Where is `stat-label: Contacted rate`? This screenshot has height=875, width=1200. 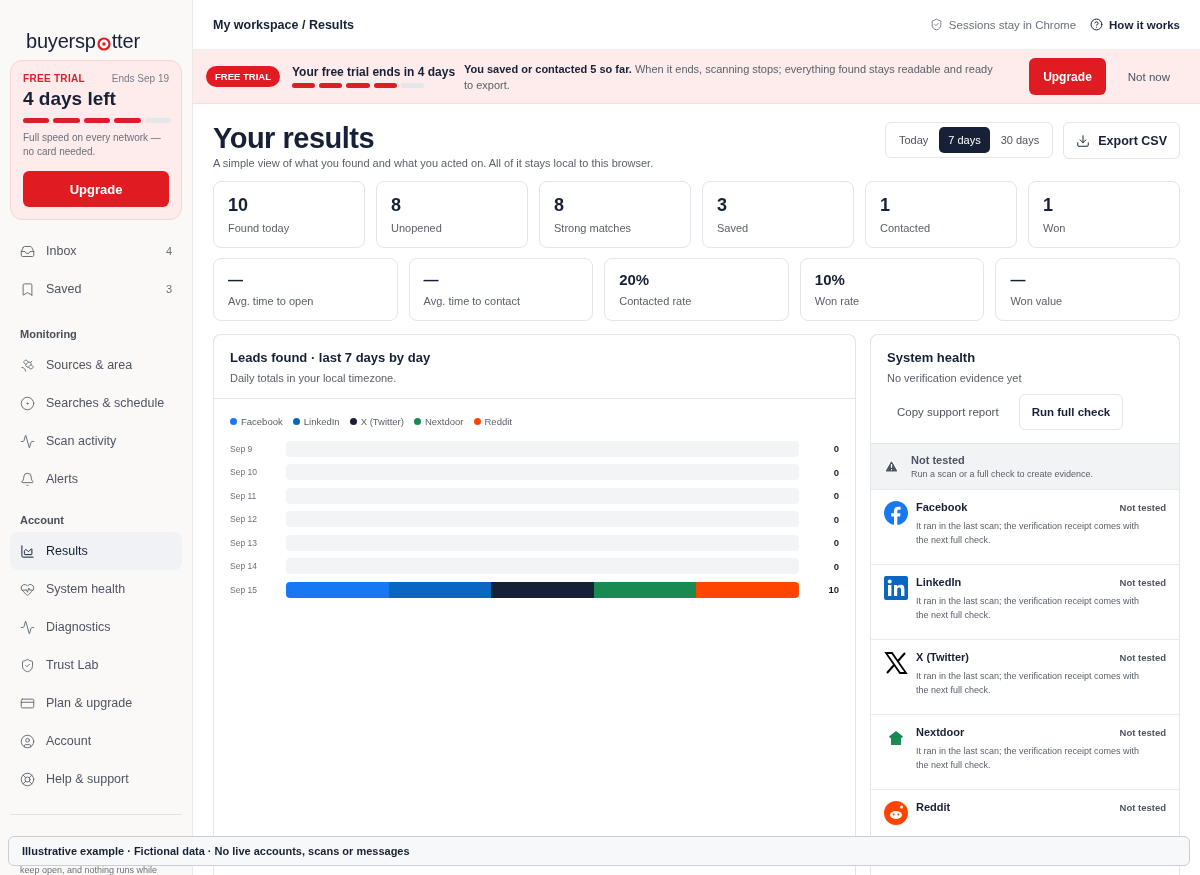 stat-label: Contacted rate is located at coordinates (656, 301).